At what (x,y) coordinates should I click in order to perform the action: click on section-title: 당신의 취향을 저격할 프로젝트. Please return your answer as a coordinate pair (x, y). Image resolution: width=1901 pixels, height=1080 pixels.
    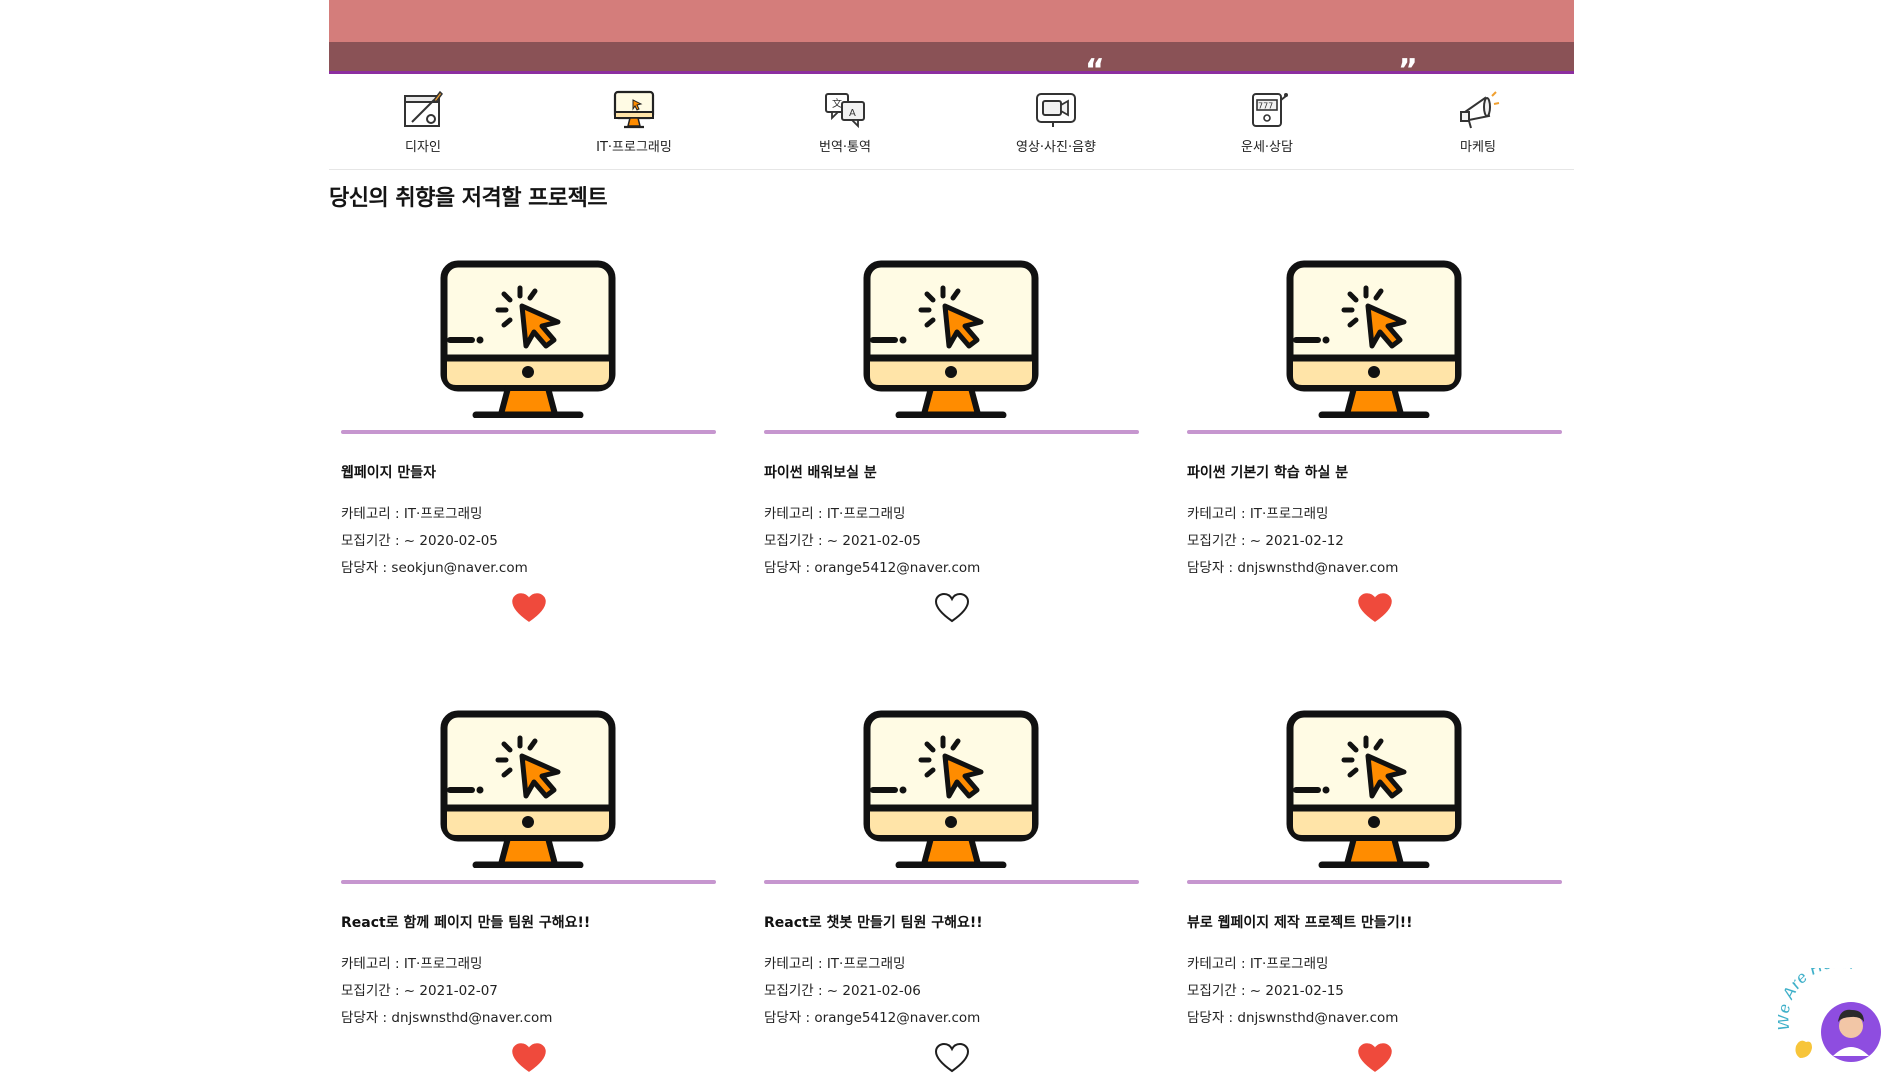
    Looking at the image, I should click on (468, 198).